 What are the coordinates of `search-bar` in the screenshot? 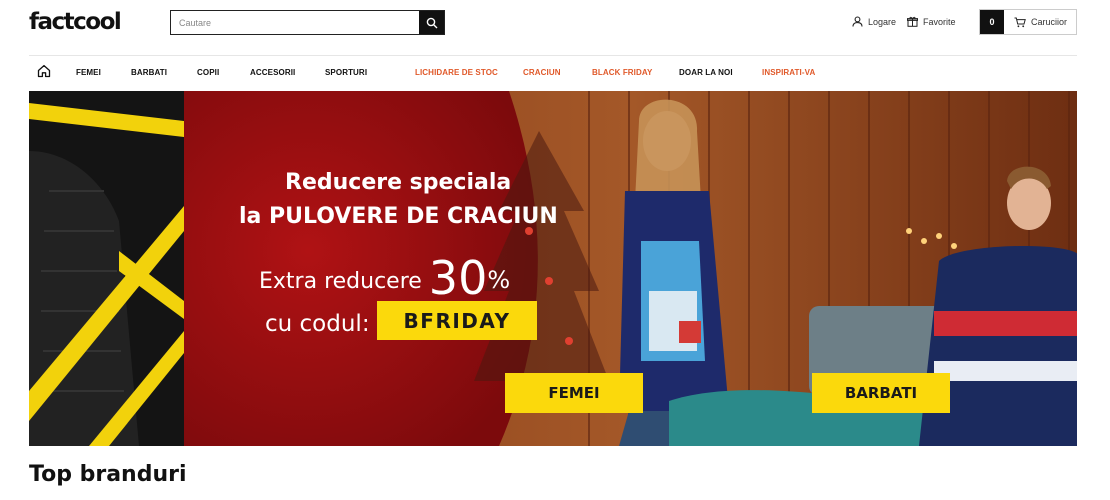 It's located at (307, 22).